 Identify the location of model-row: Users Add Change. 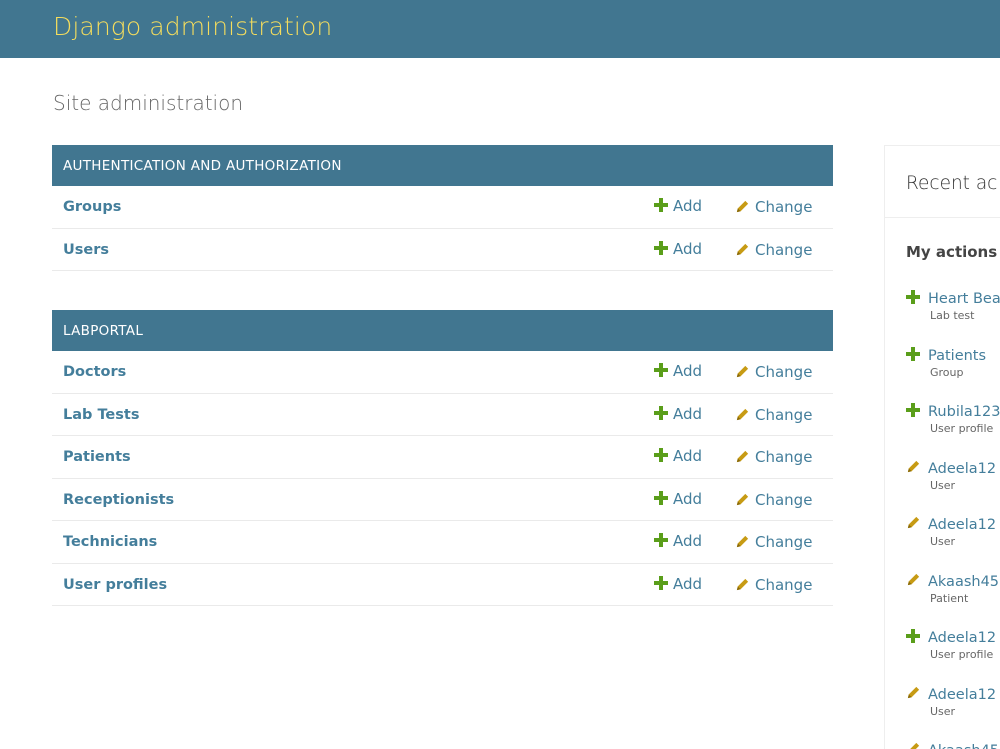
(442, 250).